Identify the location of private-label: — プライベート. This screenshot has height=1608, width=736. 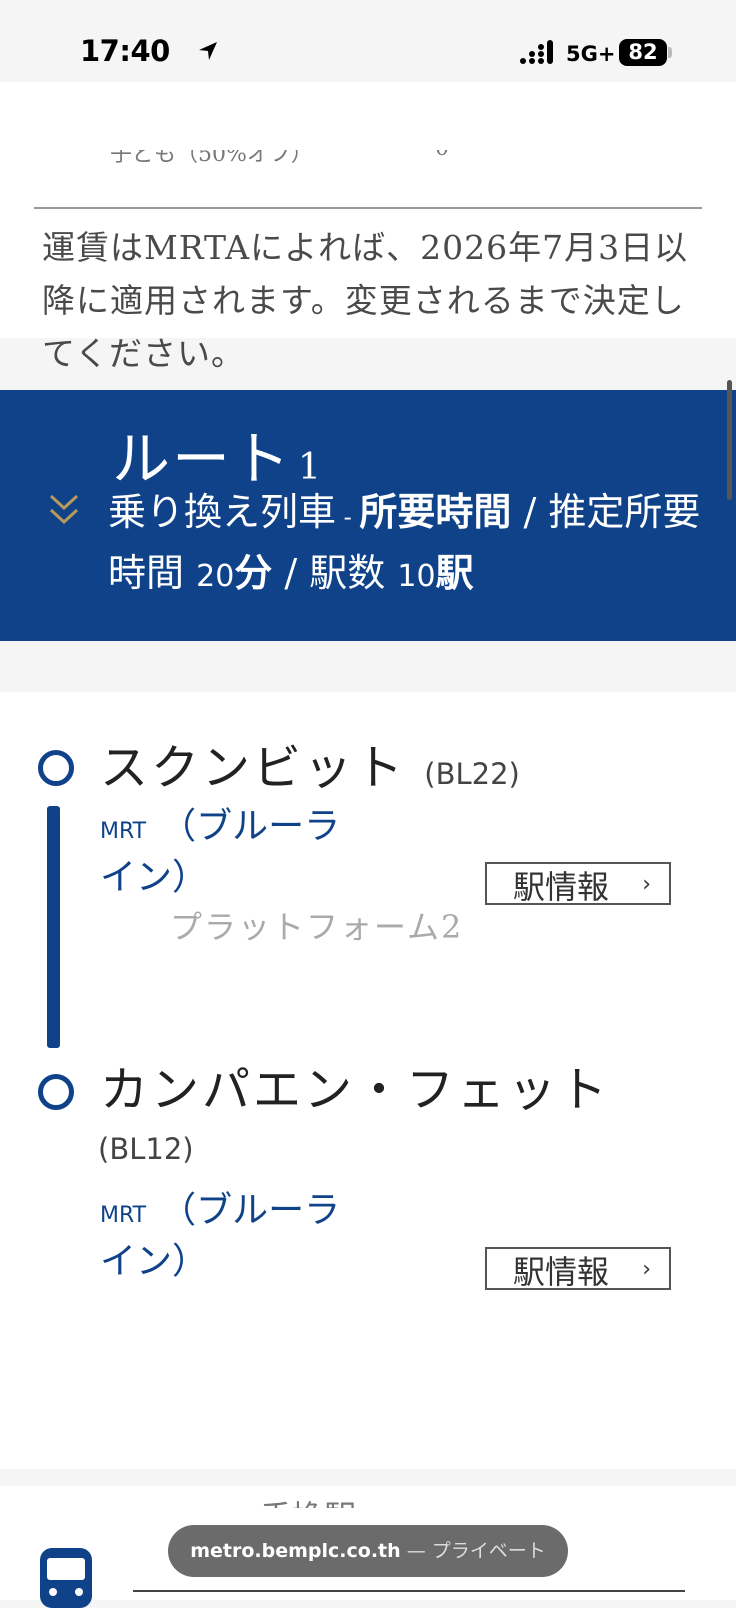
(473, 1551).